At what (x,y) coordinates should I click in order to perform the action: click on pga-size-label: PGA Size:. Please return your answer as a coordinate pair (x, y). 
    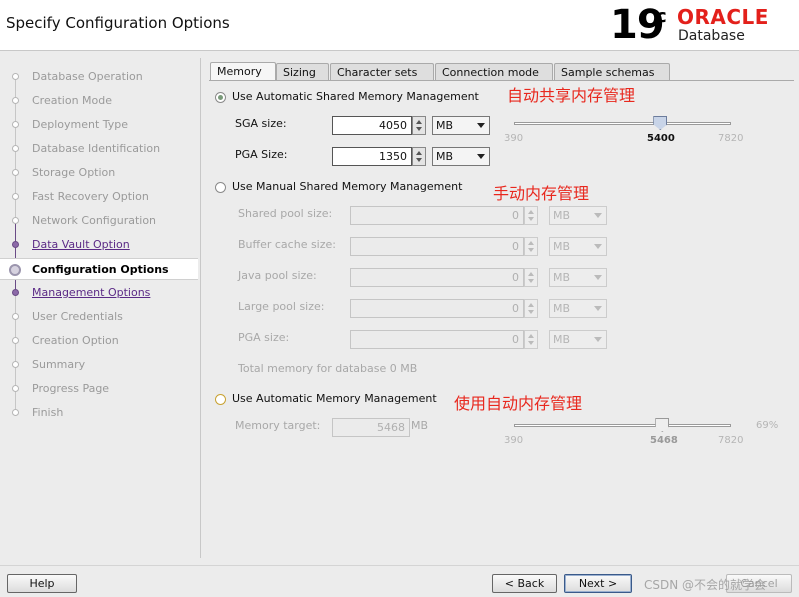
    Looking at the image, I should click on (261, 154).